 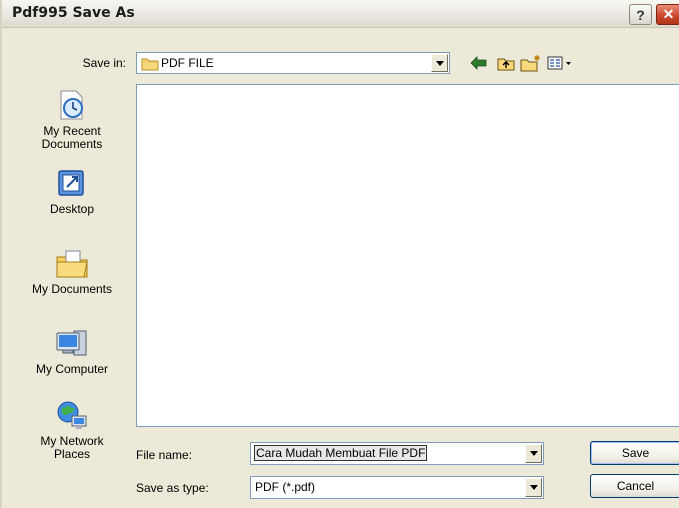 I want to click on title-bar: Pdf995 Save As ? ✕, so click(x=340, y=14).